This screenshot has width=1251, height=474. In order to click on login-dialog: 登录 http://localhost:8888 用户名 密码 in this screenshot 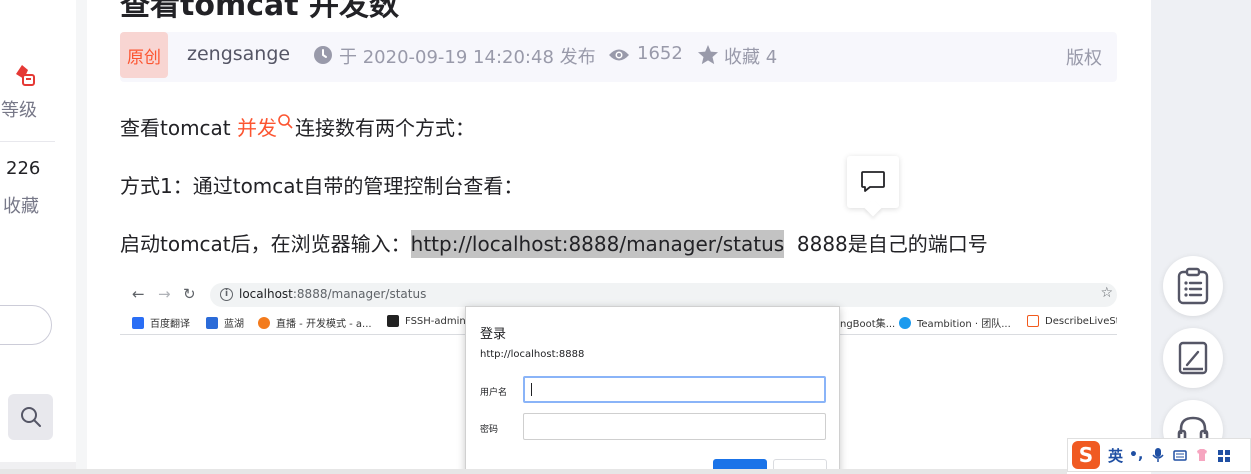, I will do `click(652, 390)`.